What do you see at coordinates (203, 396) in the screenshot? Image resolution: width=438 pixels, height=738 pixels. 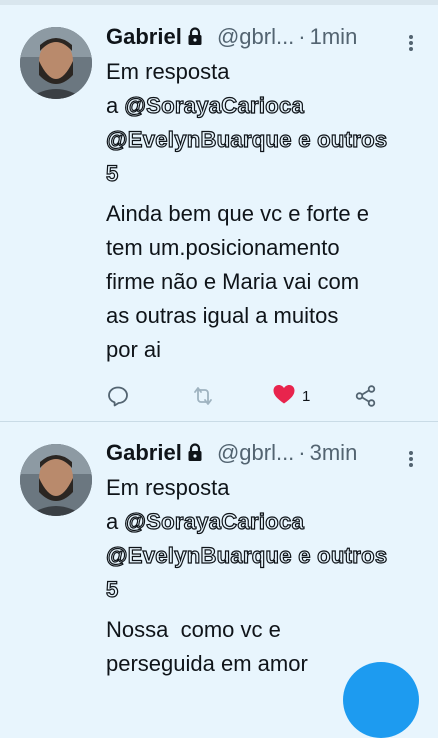 I see `retweet-icon` at bounding box center [203, 396].